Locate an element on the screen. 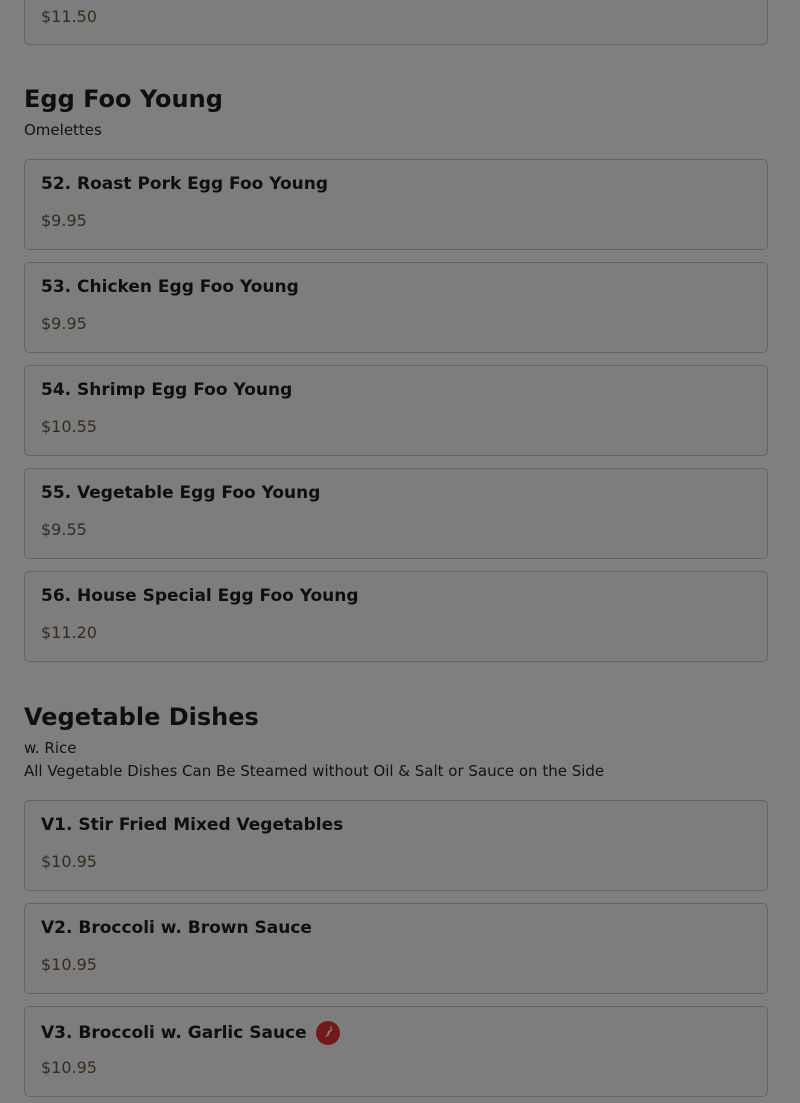 Image resolution: width=800 pixels, height=1103 pixels. item-name: 54. Shrimp Egg Foo Young is located at coordinates (166, 390).